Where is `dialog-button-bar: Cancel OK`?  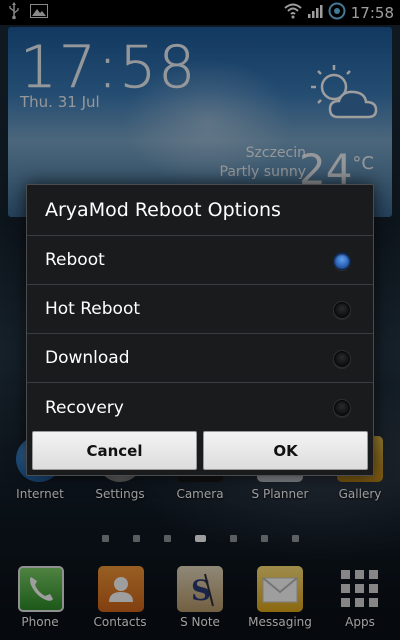
dialog-button-bar: Cancel OK is located at coordinates (200, 451).